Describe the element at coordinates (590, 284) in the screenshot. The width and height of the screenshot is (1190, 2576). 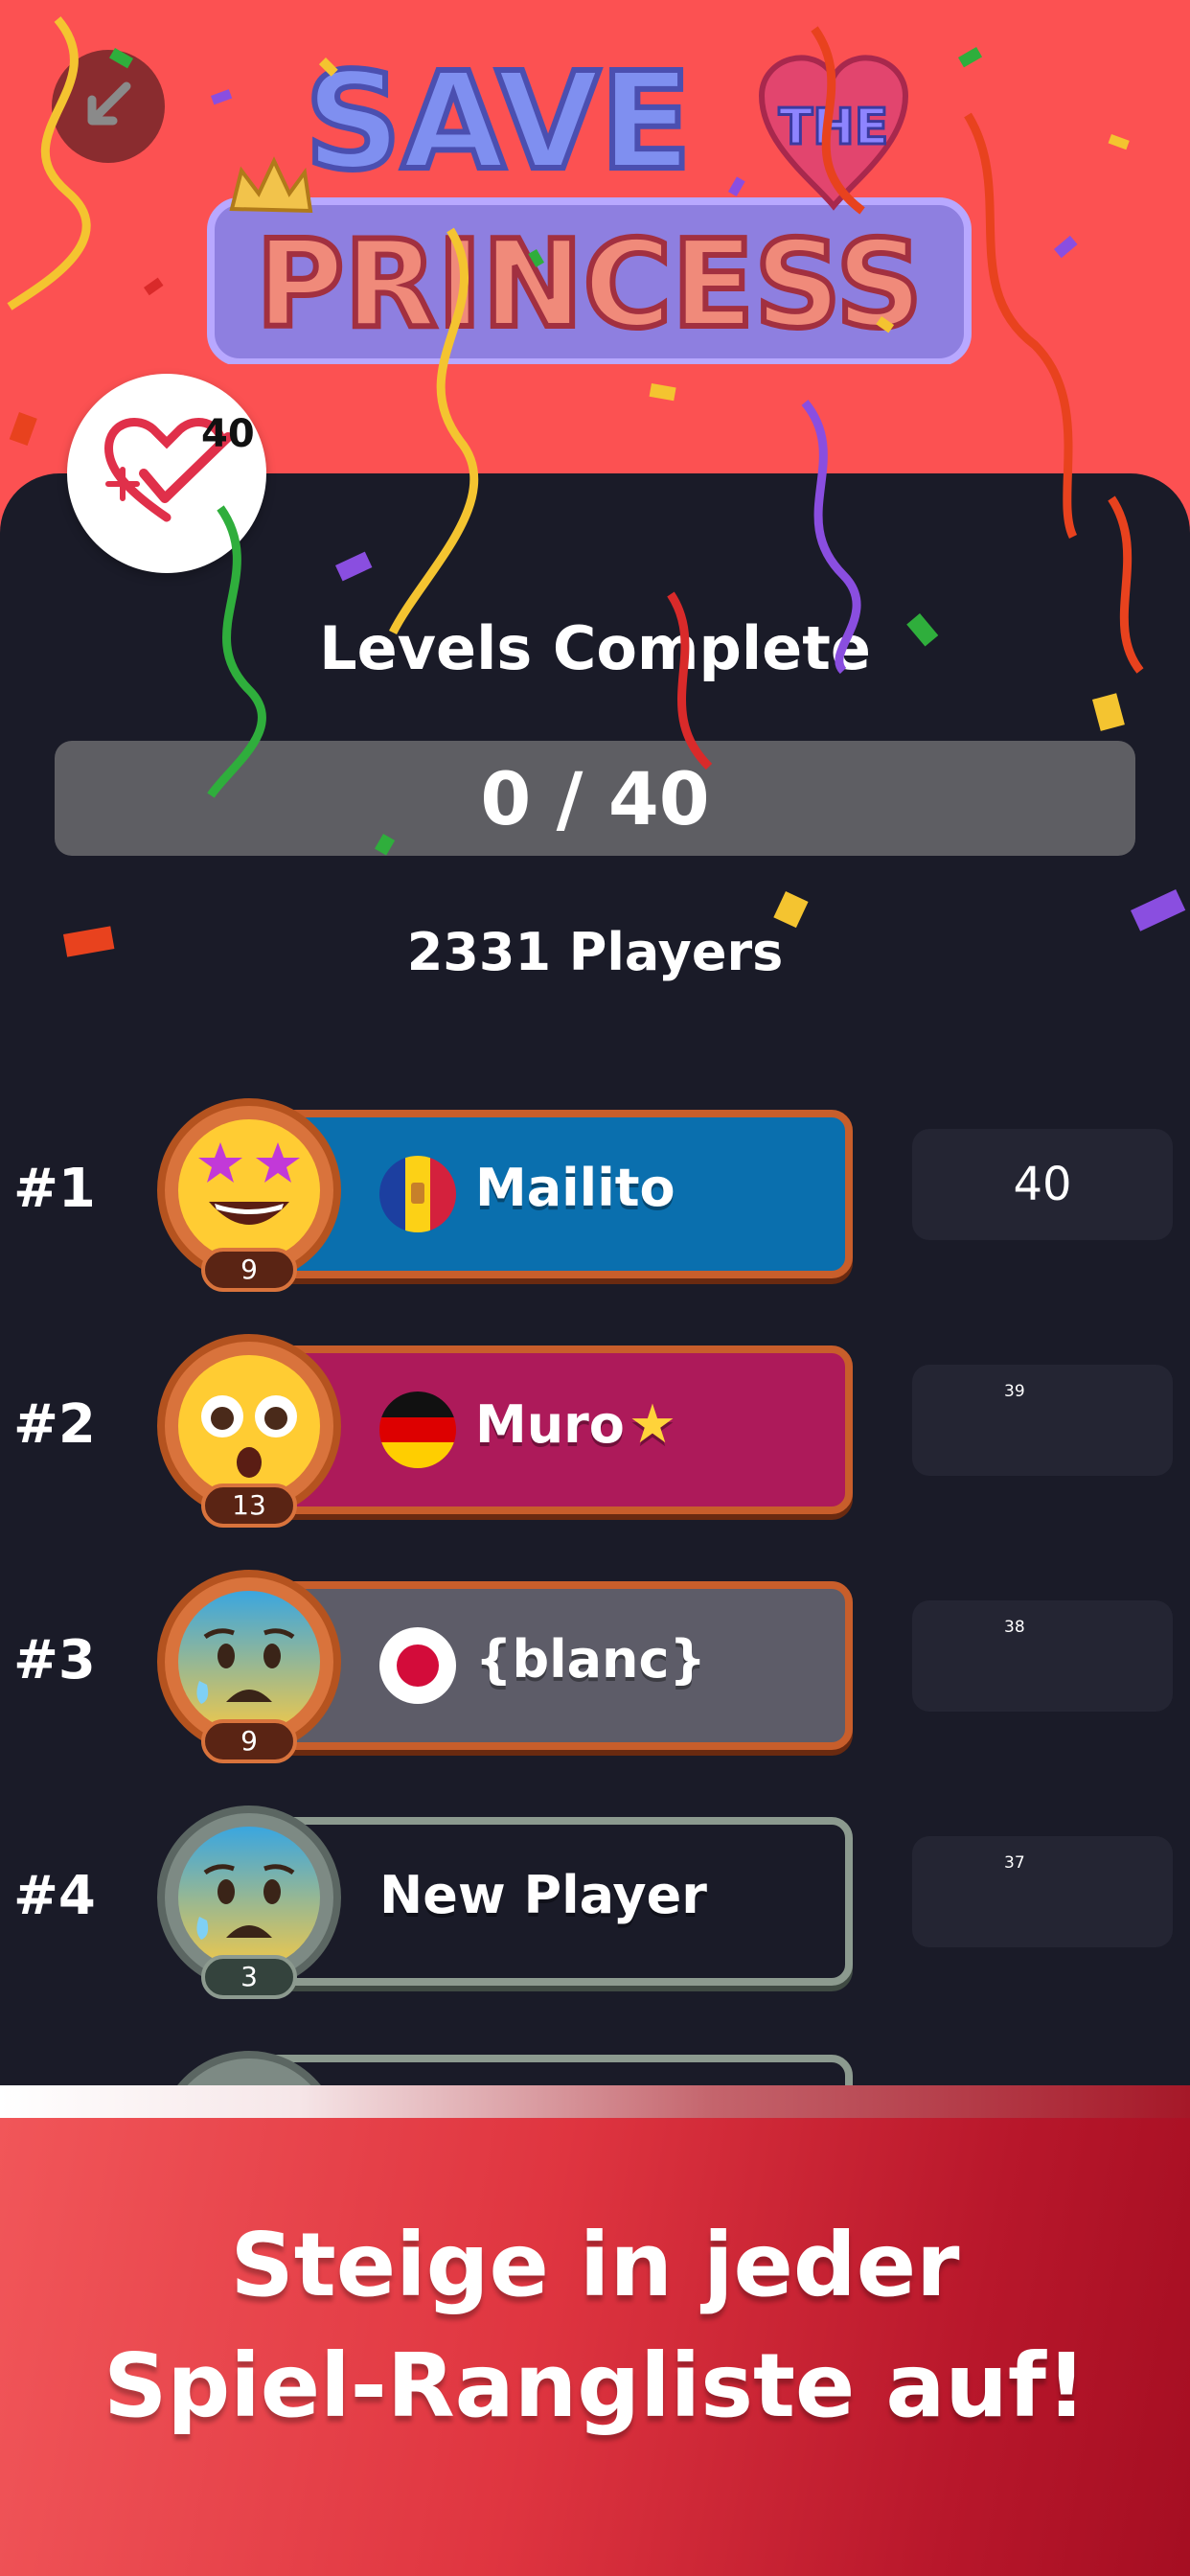
I see `logo-princess-text: PRINCESS` at that location.